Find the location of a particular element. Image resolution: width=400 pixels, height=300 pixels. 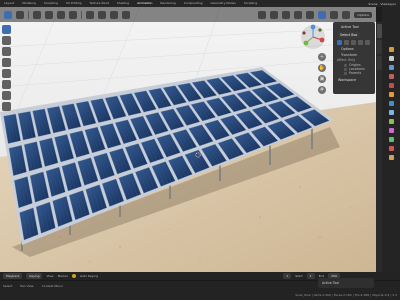

active-tool-selector: Select Box is located at coordinates (349, 35).